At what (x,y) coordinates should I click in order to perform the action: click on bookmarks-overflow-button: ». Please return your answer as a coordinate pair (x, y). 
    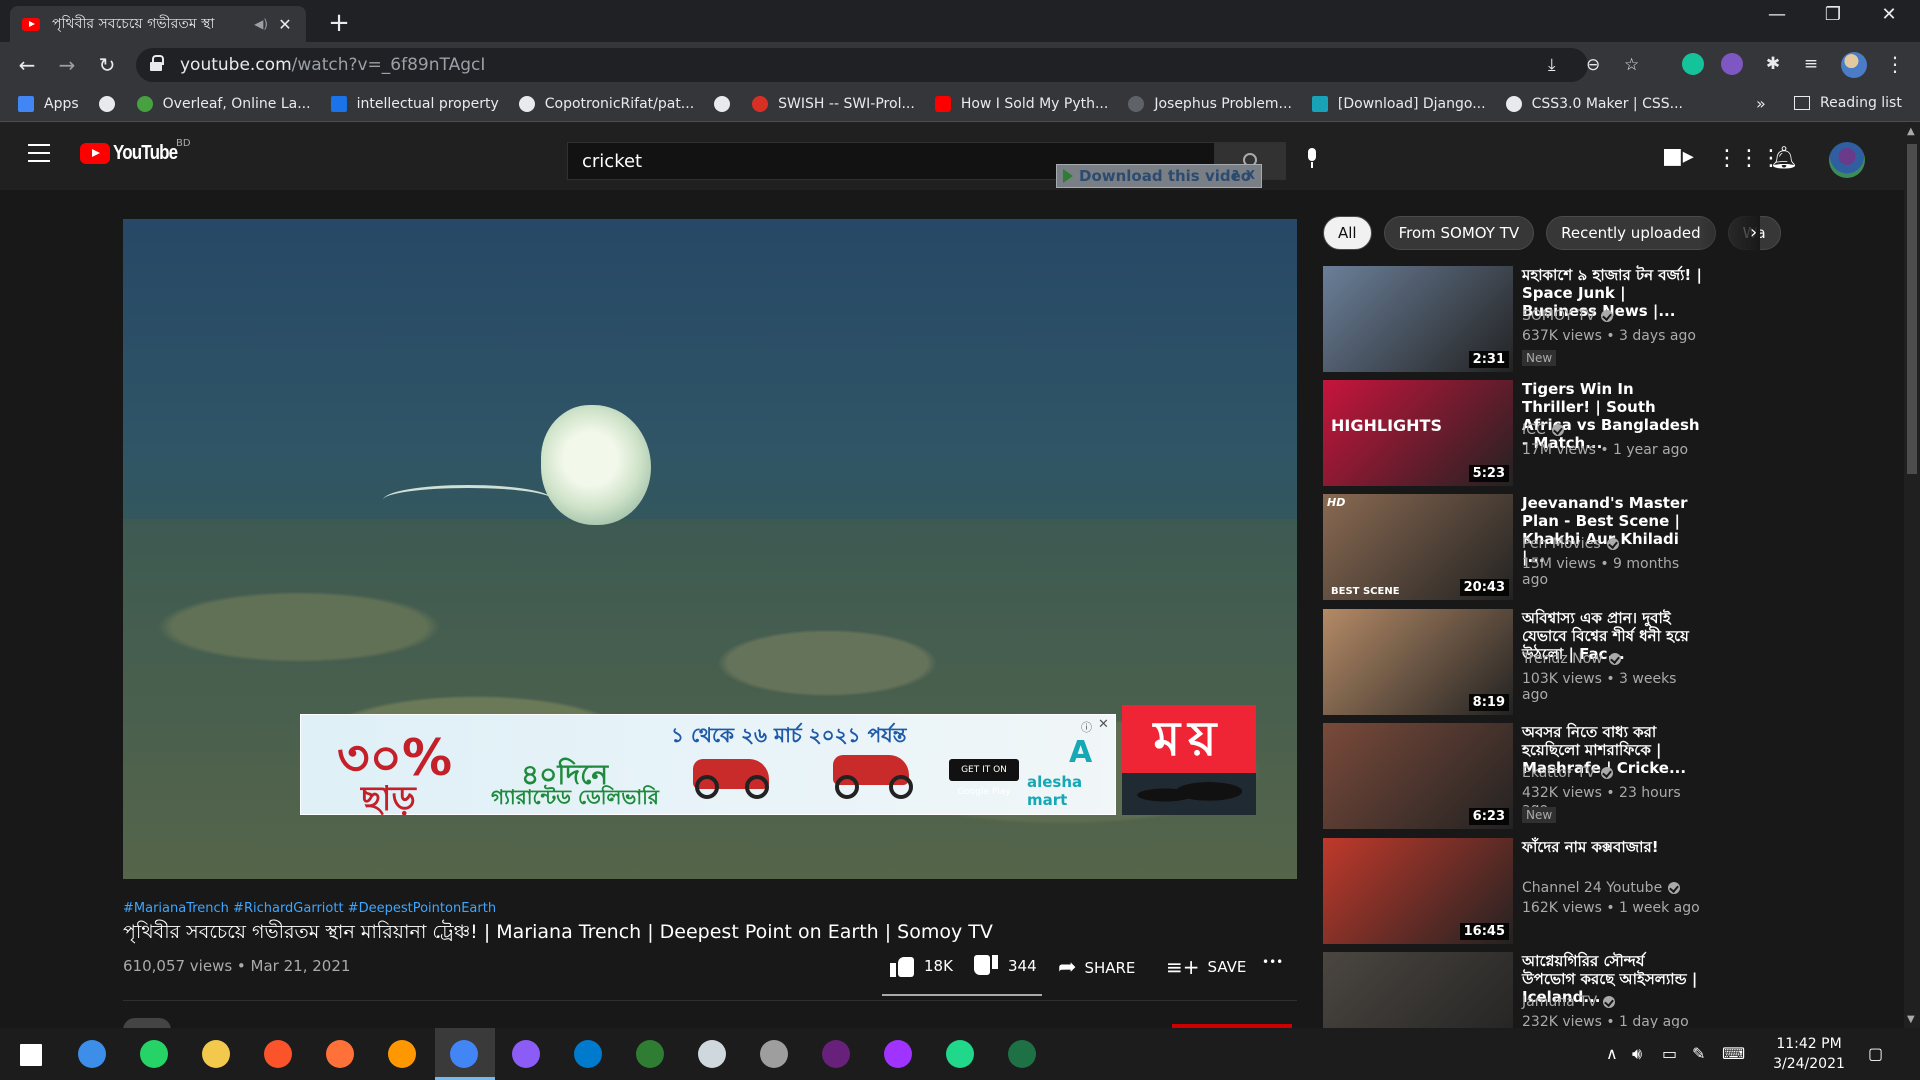
    Looking at the image, I should click on (1761, 103).